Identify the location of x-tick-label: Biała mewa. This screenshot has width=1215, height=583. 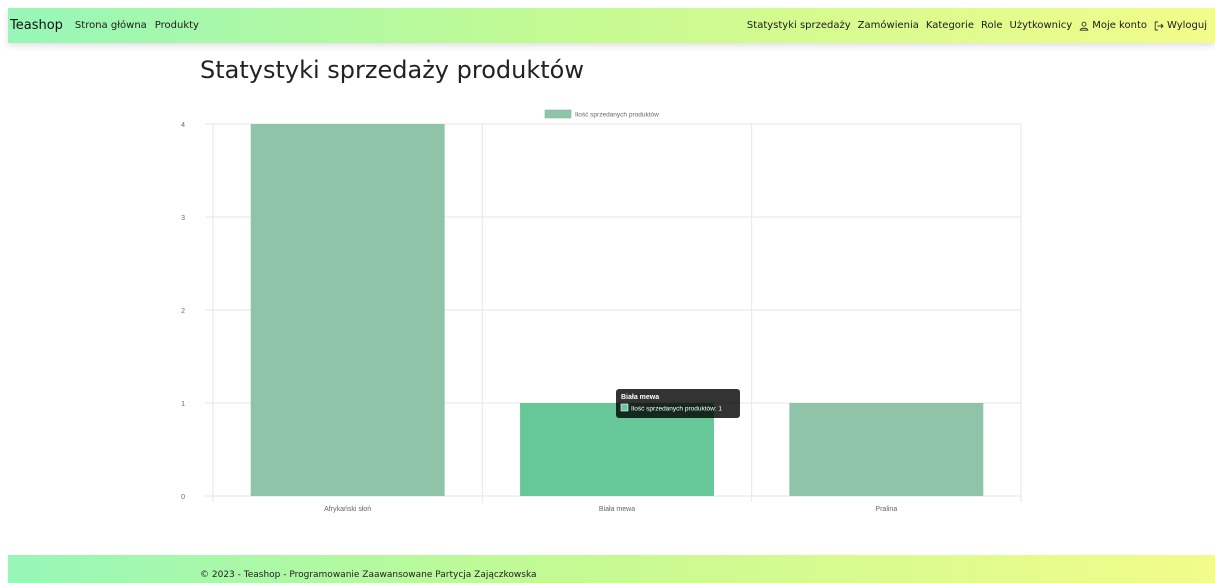
(617, 509).